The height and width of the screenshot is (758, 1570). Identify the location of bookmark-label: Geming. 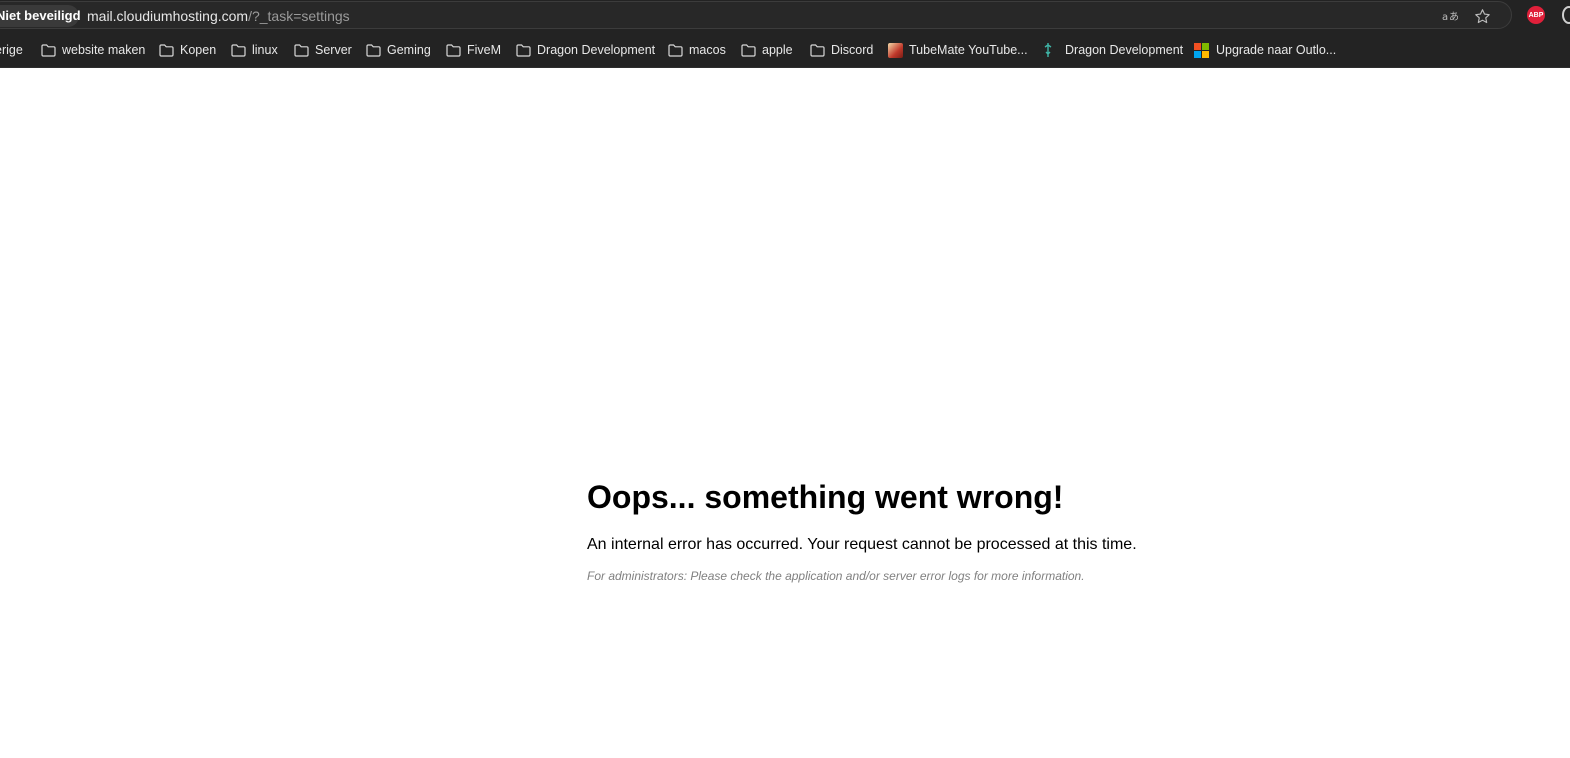
(409, 50).